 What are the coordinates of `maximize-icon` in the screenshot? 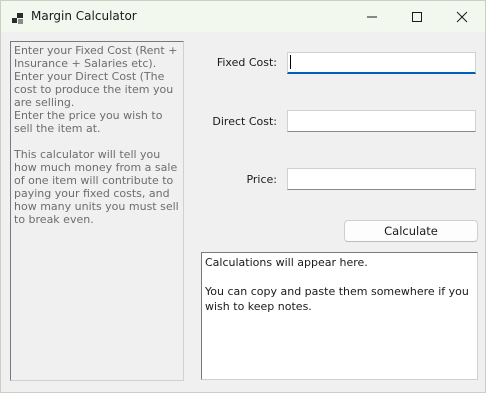 It's located at (417, 17).